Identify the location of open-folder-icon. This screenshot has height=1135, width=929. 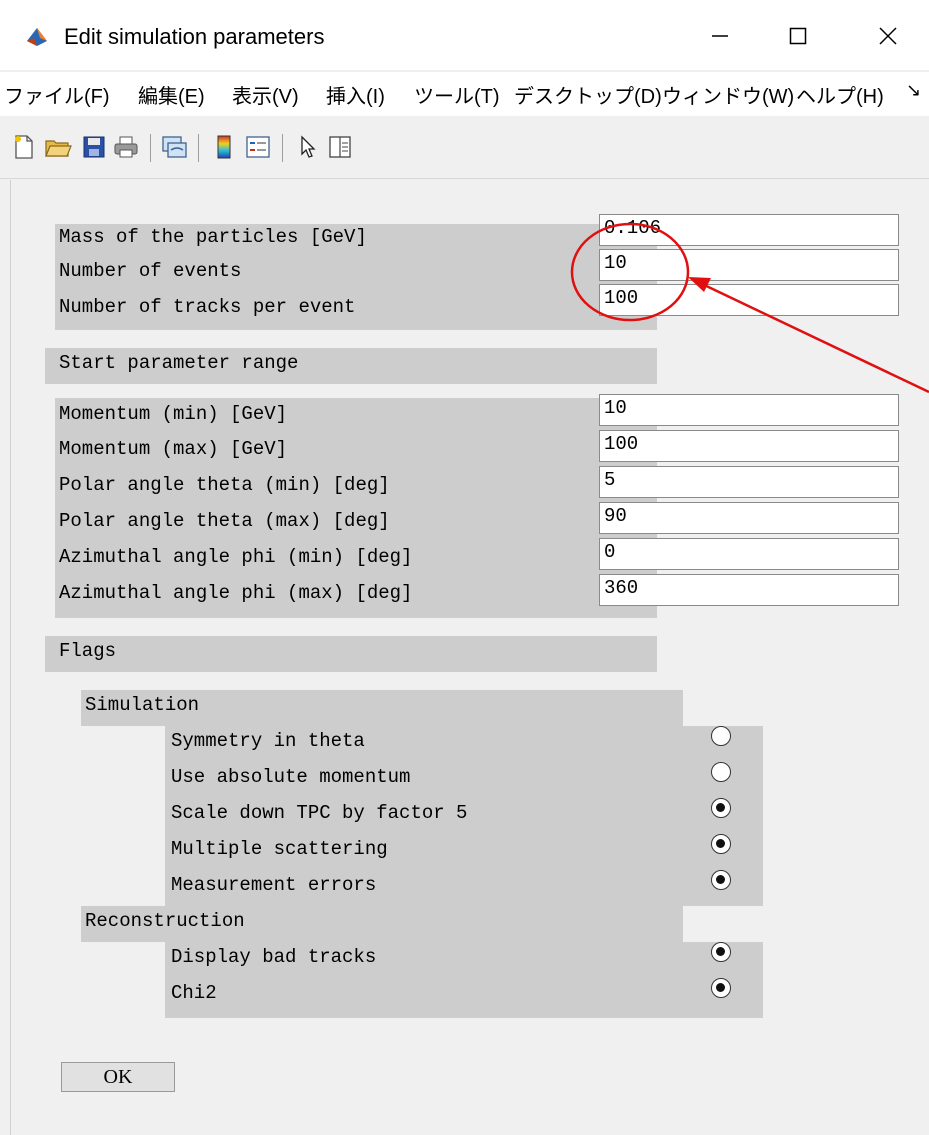
(58, 148).